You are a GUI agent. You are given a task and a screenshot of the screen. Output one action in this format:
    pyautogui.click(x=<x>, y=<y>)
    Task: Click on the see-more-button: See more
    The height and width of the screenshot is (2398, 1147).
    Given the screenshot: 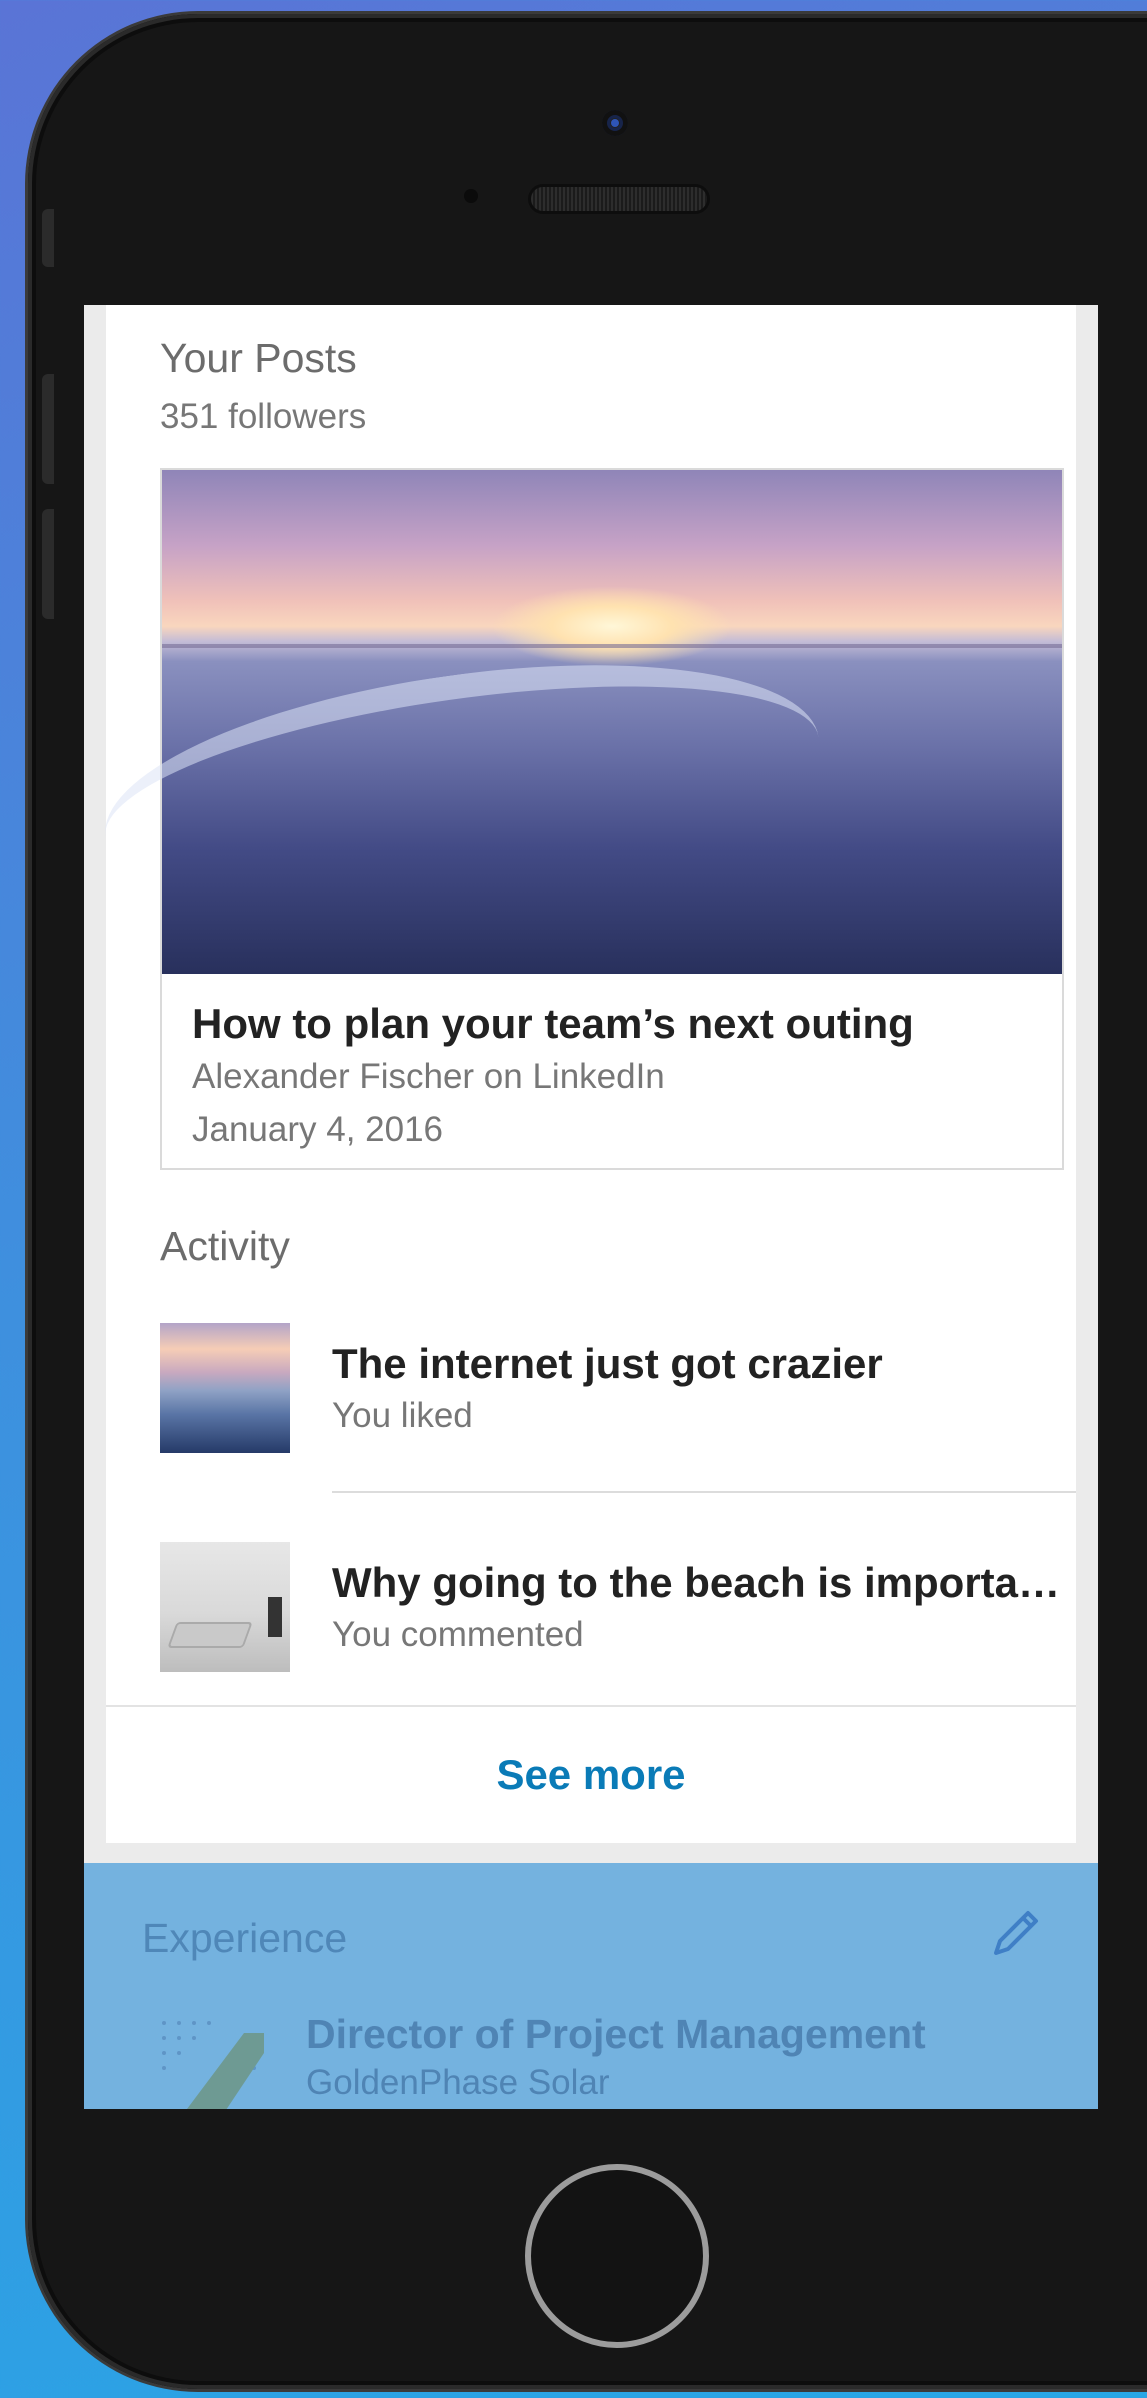 What is the action you would take?
    pyautogui.click(x=591, y=1775)
    